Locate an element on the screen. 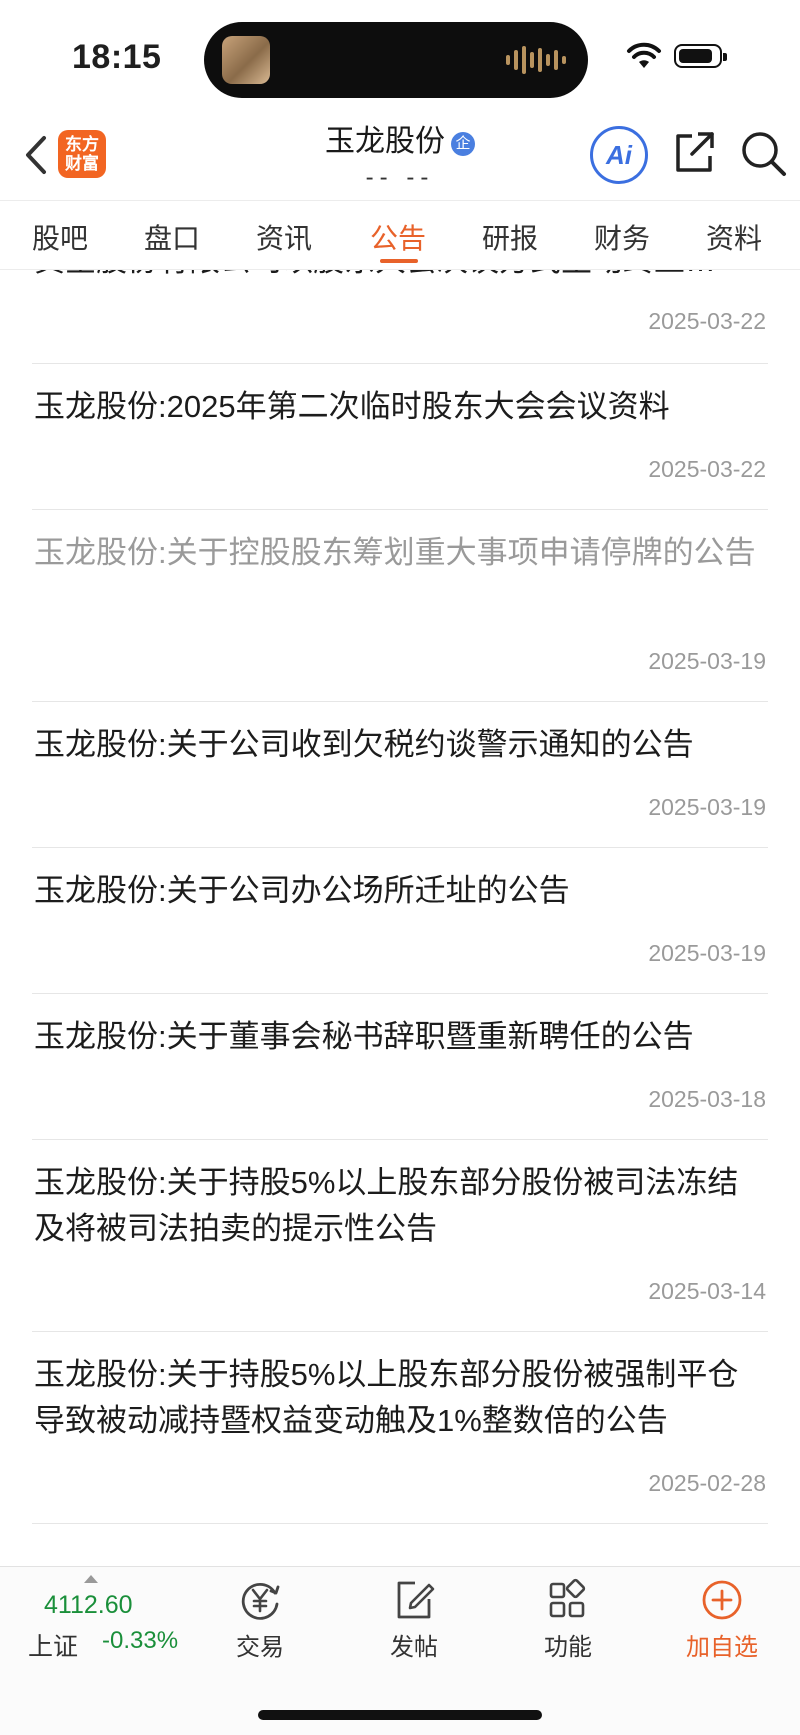 The width and height of the screenshot is (800, 1735). list-item: 玉龙股份:2025年第二次临时股东大会会议资料 2025-03-22 is located at coordinates (400, 437).